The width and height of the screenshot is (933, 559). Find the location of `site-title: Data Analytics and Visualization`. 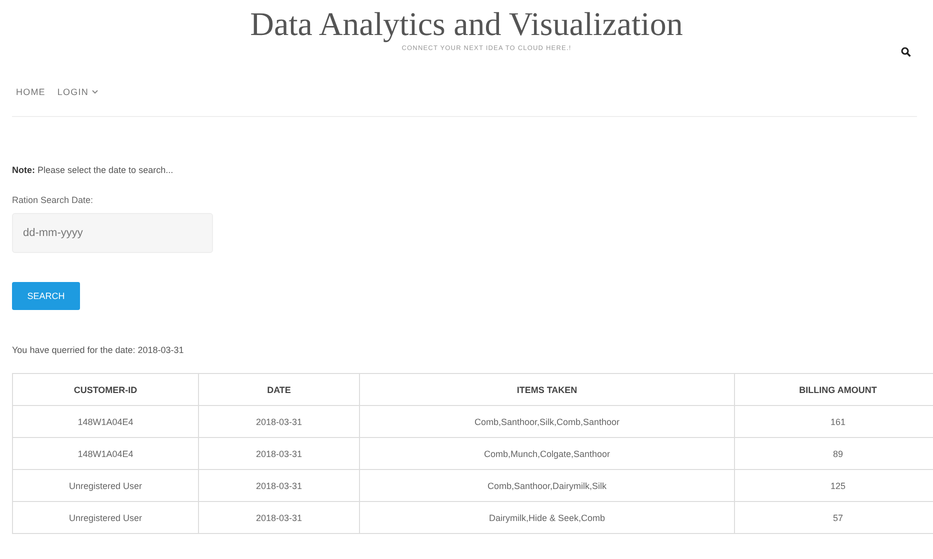

site-title: Data Analytics and Visualization is located at coordinates (466, 25).